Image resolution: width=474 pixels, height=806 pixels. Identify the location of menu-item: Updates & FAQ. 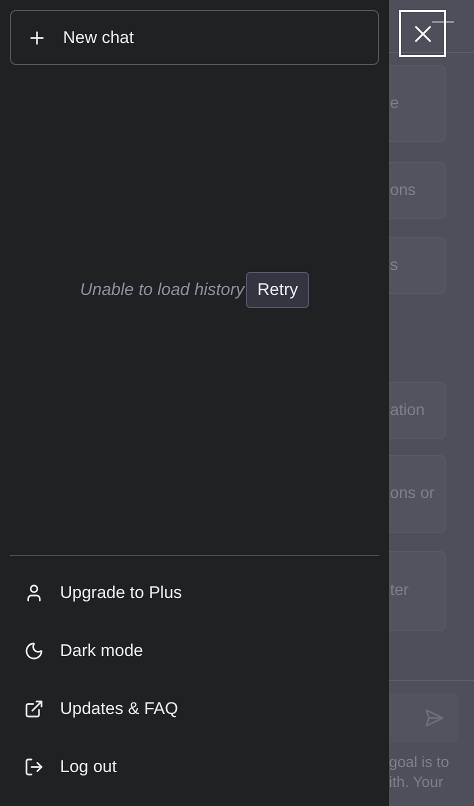
(194, 709).